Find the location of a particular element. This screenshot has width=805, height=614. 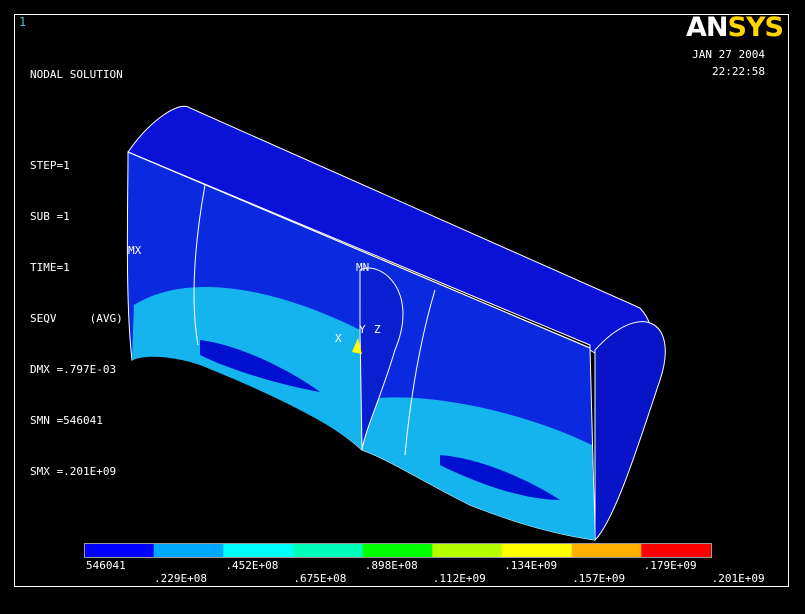

axis-z-label: Z is located at coordinates (377, 329).